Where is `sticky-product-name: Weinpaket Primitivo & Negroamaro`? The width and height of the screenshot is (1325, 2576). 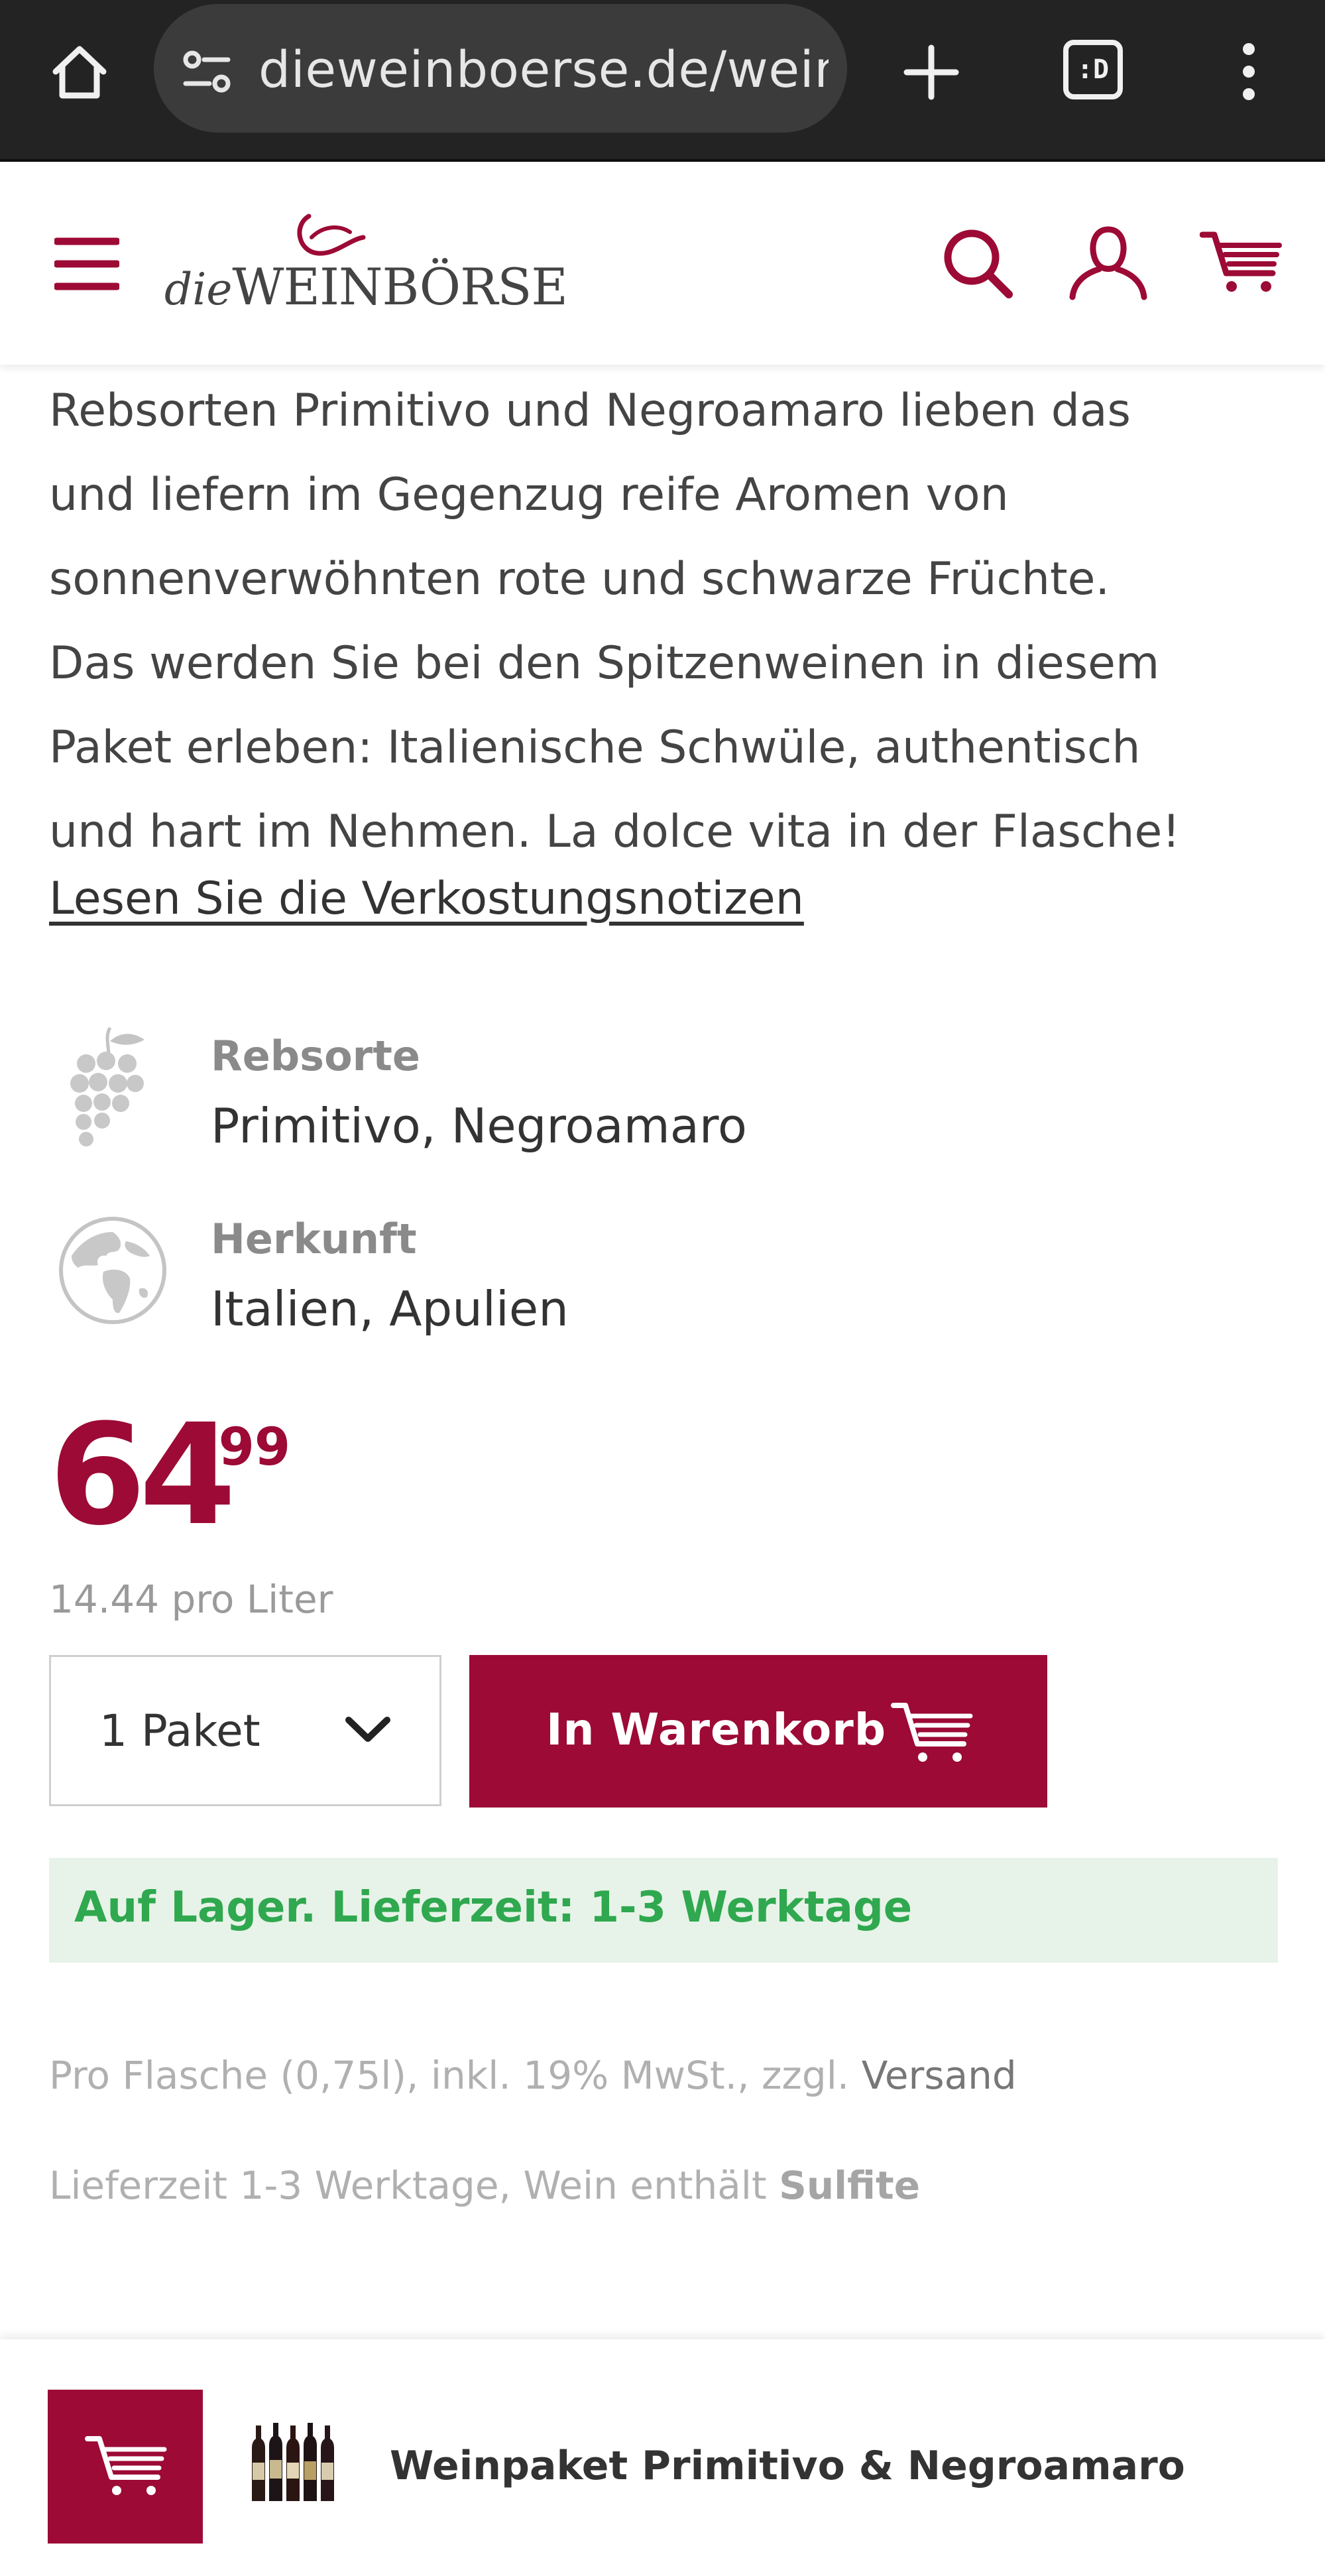
sticky-product-name: Weinpaket Primitivo & Negroamaro is located at coordinates (788, 2466).